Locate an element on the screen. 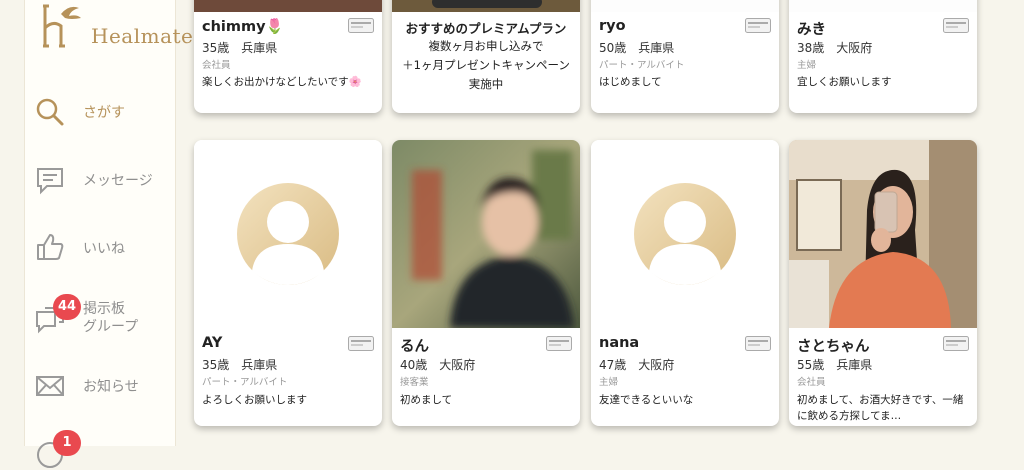 This screenshot has width=1024, height=470. profile-message: 楽しくお出かけなどしたいです🌸 is located at coordinates (282, 82).